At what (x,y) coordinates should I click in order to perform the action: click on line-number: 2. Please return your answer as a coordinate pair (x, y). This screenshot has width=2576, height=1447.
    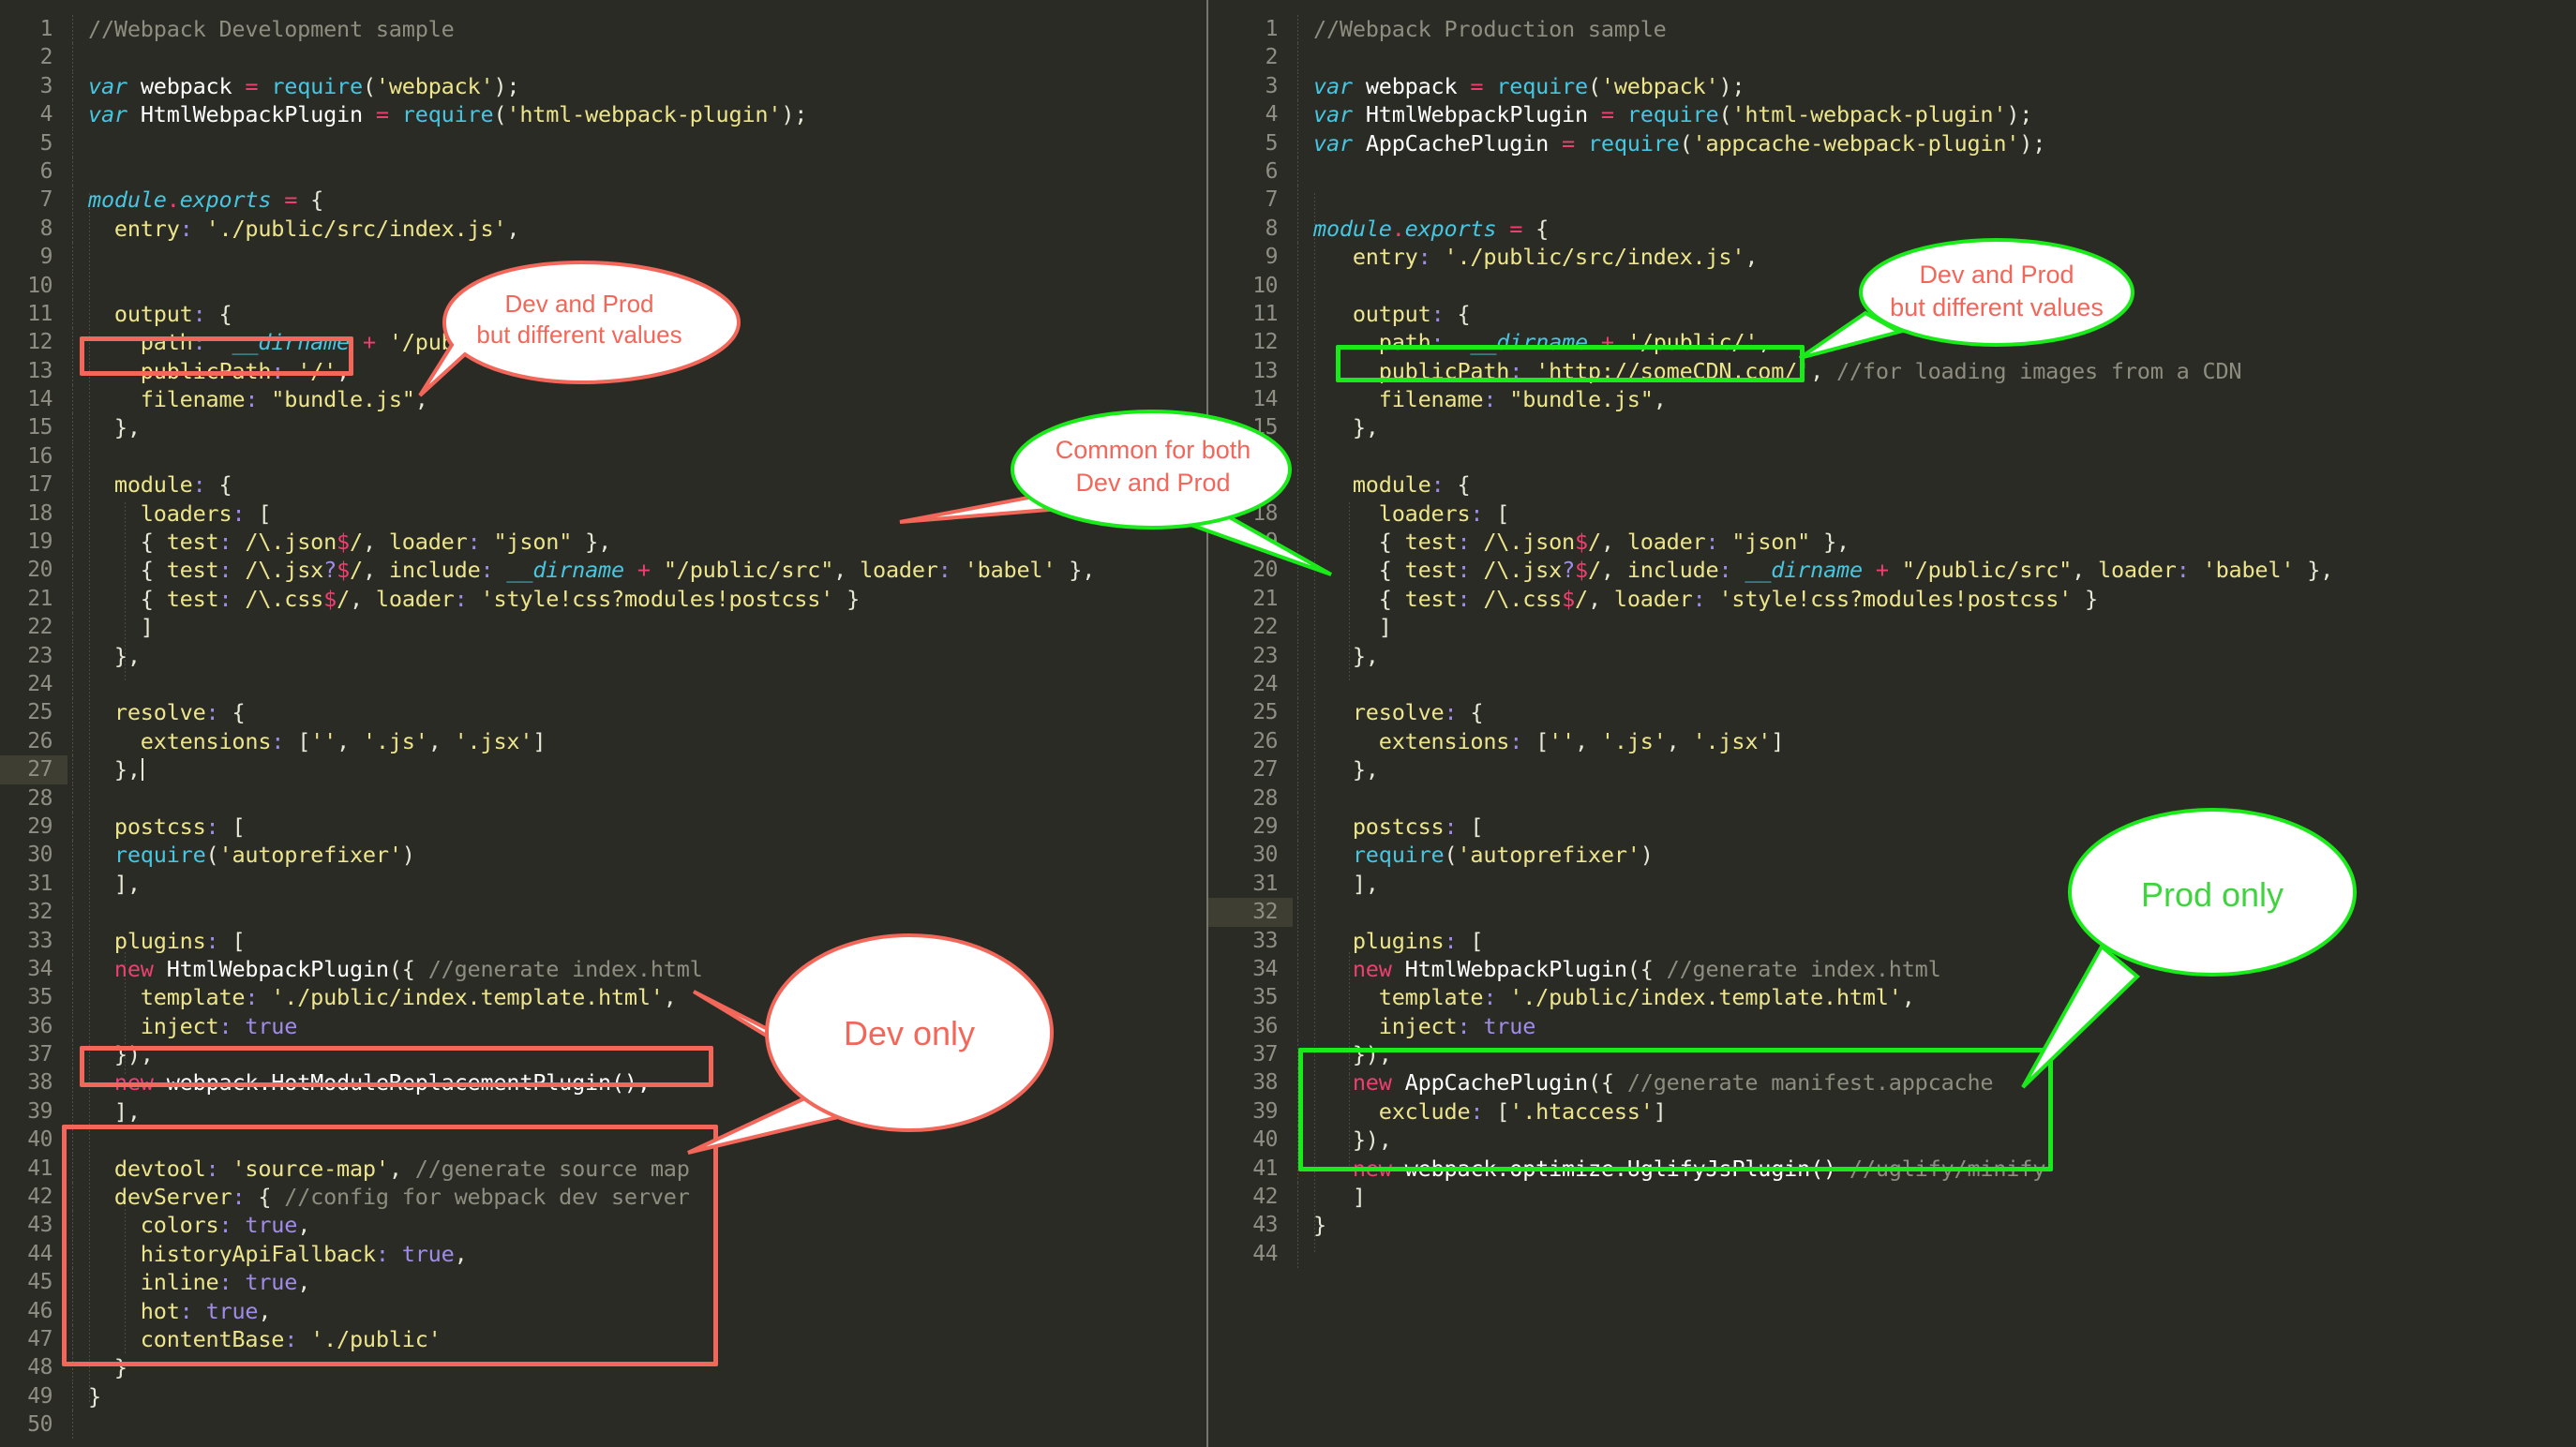
    Looking at the image, I should click on (46, 57).